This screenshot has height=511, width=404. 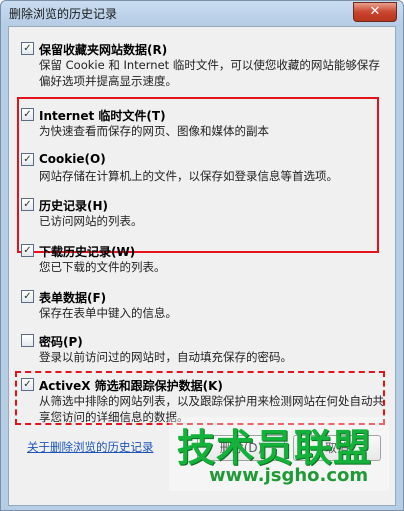 What do you see at coordinates (61, 341) in the screenshot?
I see `option-title: 密码(P)` at bounding box center [61, 341].